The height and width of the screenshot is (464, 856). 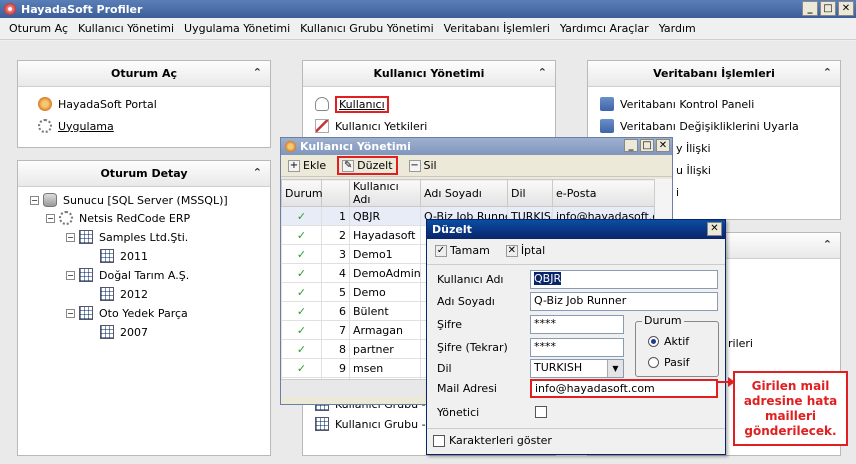 I want to click on active-check-icon: ✓, so click(x=301, y=368).